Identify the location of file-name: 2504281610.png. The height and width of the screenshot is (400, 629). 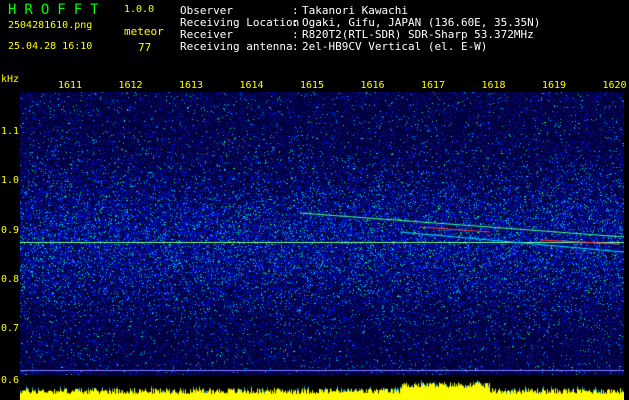
(50, 25).